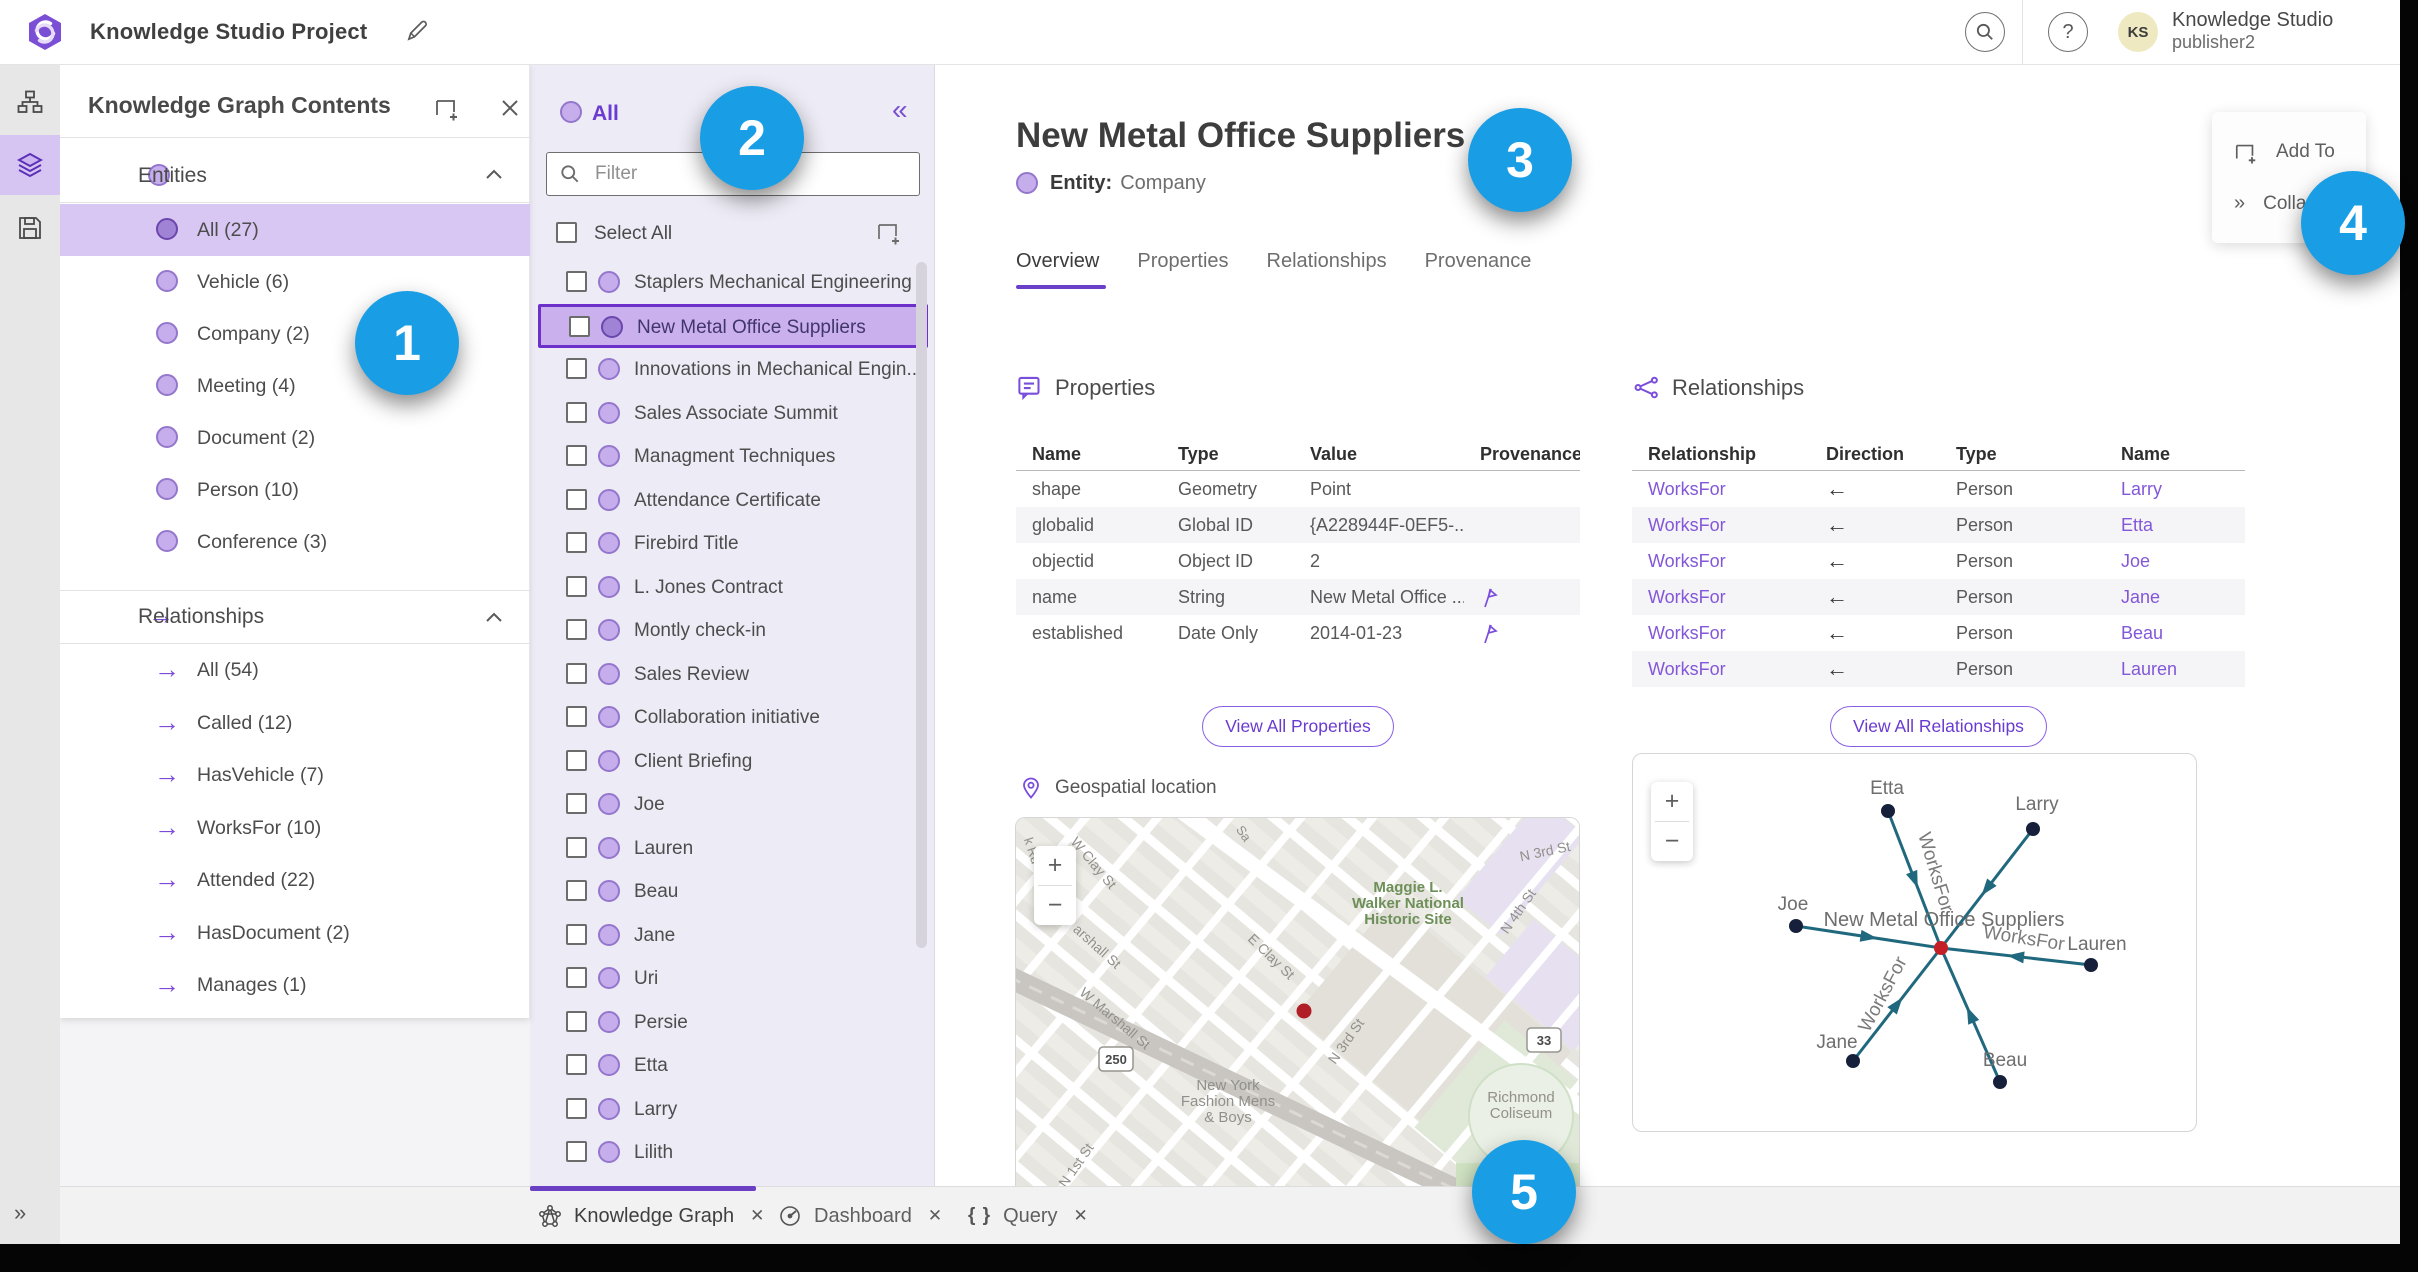  What do you see at coordinates (1298, 489) in the screenshot?
I see `table-row: shape Geometry Point` at bounding box center [1298, 489].